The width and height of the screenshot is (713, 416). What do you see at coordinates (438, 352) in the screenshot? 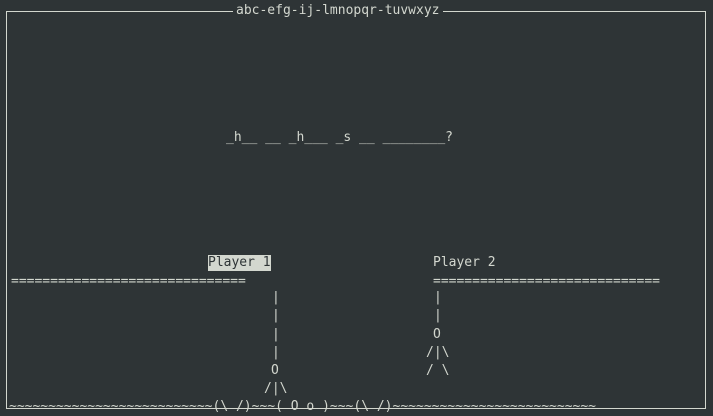
I see `player-2-body: /|\` at bounding box center [438, 352].